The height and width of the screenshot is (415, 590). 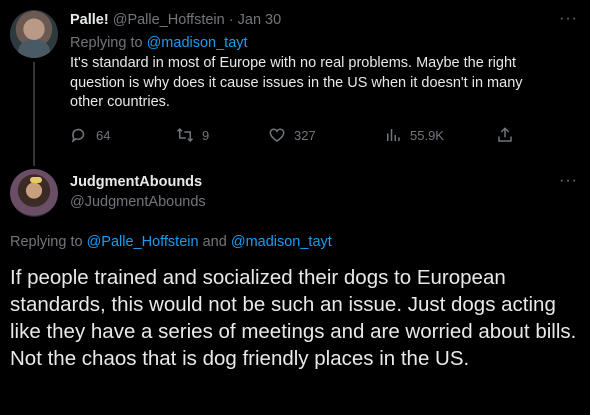 I want to click on tweet-actions: 64 9 327 55.9K, so click(x=292, y=137).